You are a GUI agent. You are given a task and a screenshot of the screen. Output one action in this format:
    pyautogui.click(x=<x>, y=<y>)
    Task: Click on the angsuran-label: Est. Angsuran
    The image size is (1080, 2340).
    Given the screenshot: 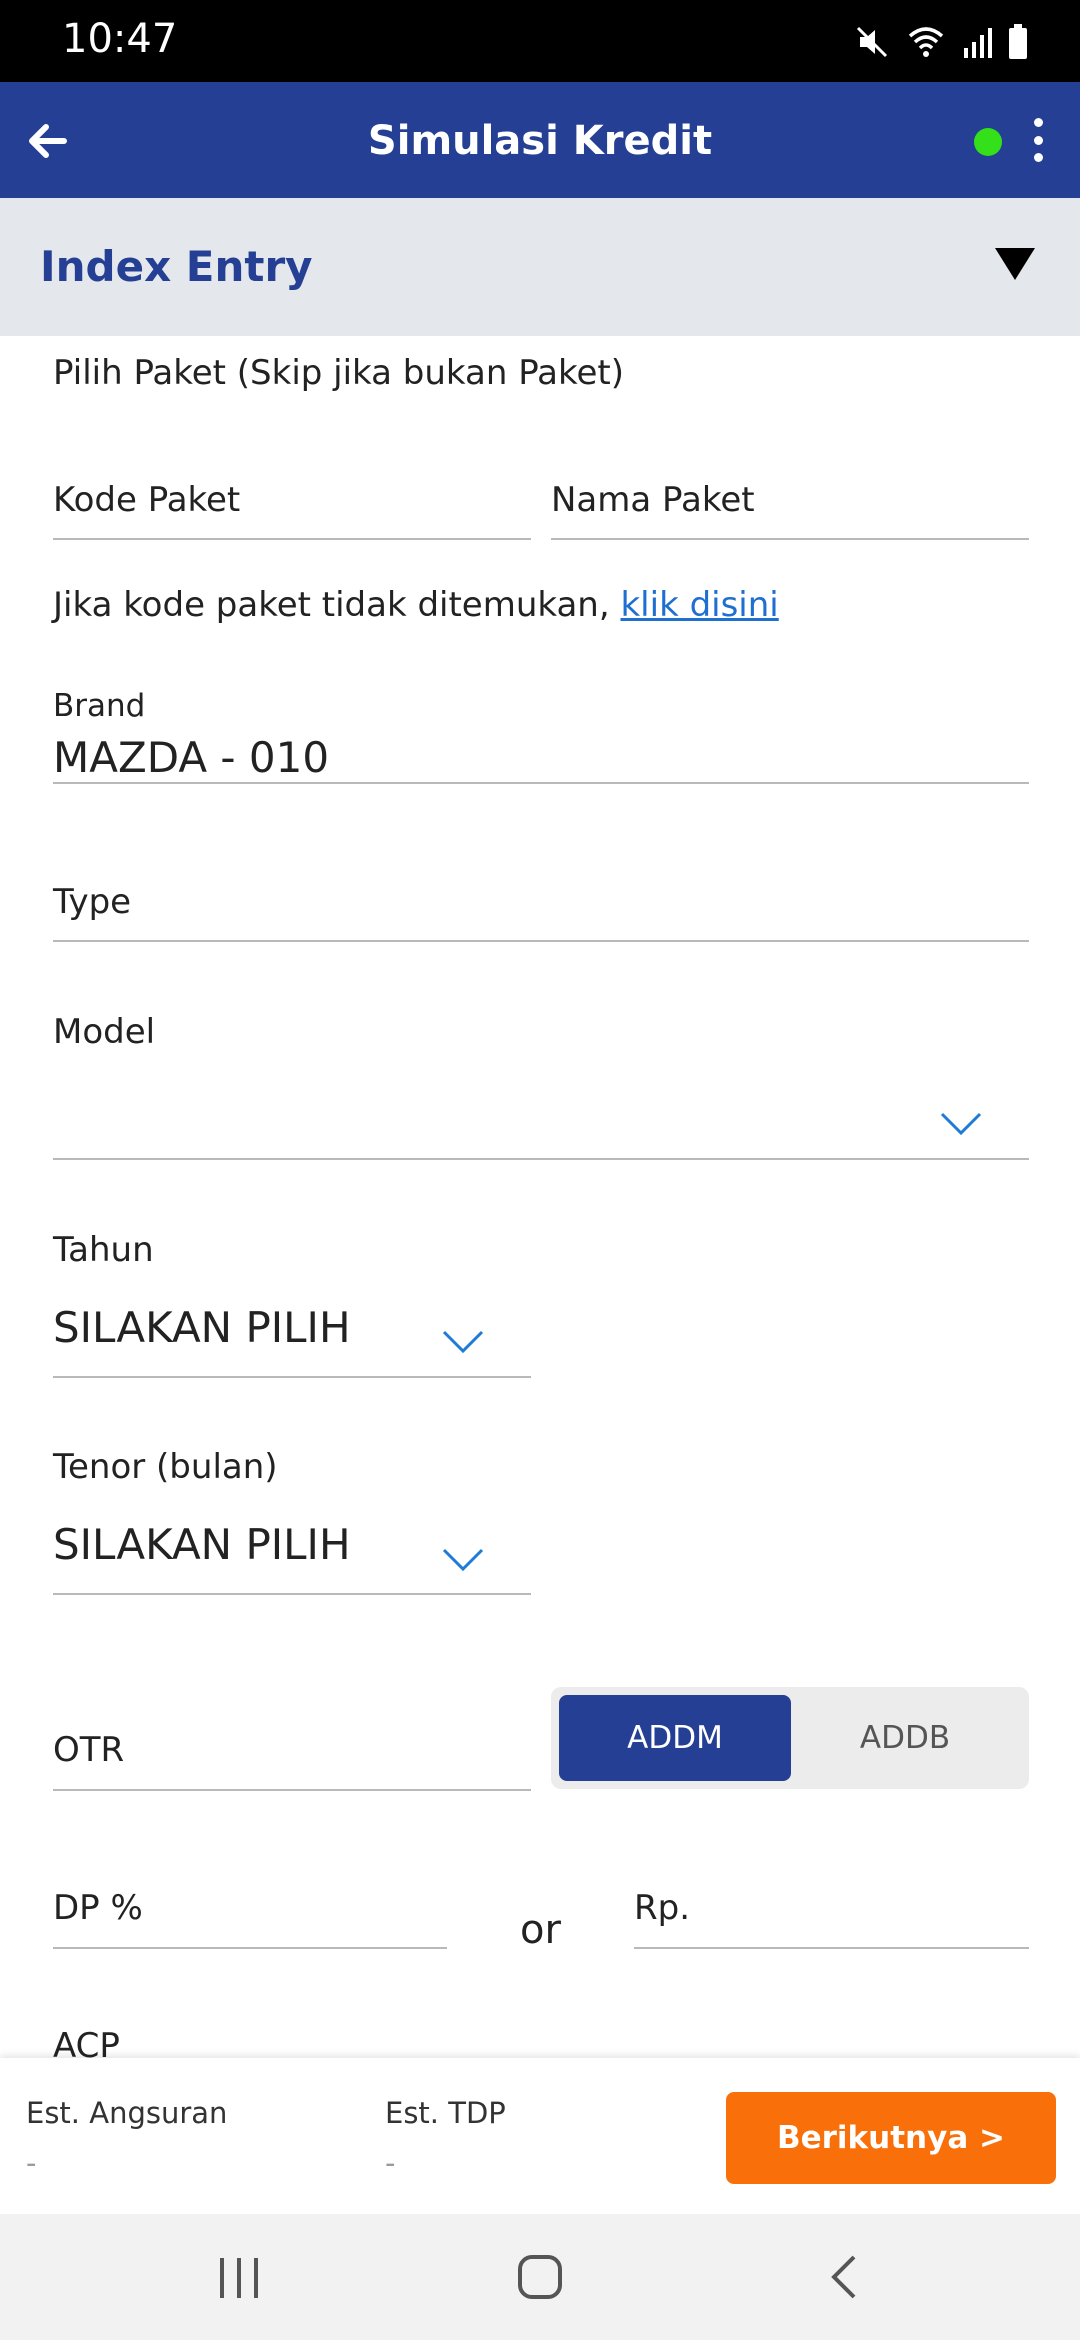 What is the action you would take?
    pyautogui.click(x=127, y=2113)
    